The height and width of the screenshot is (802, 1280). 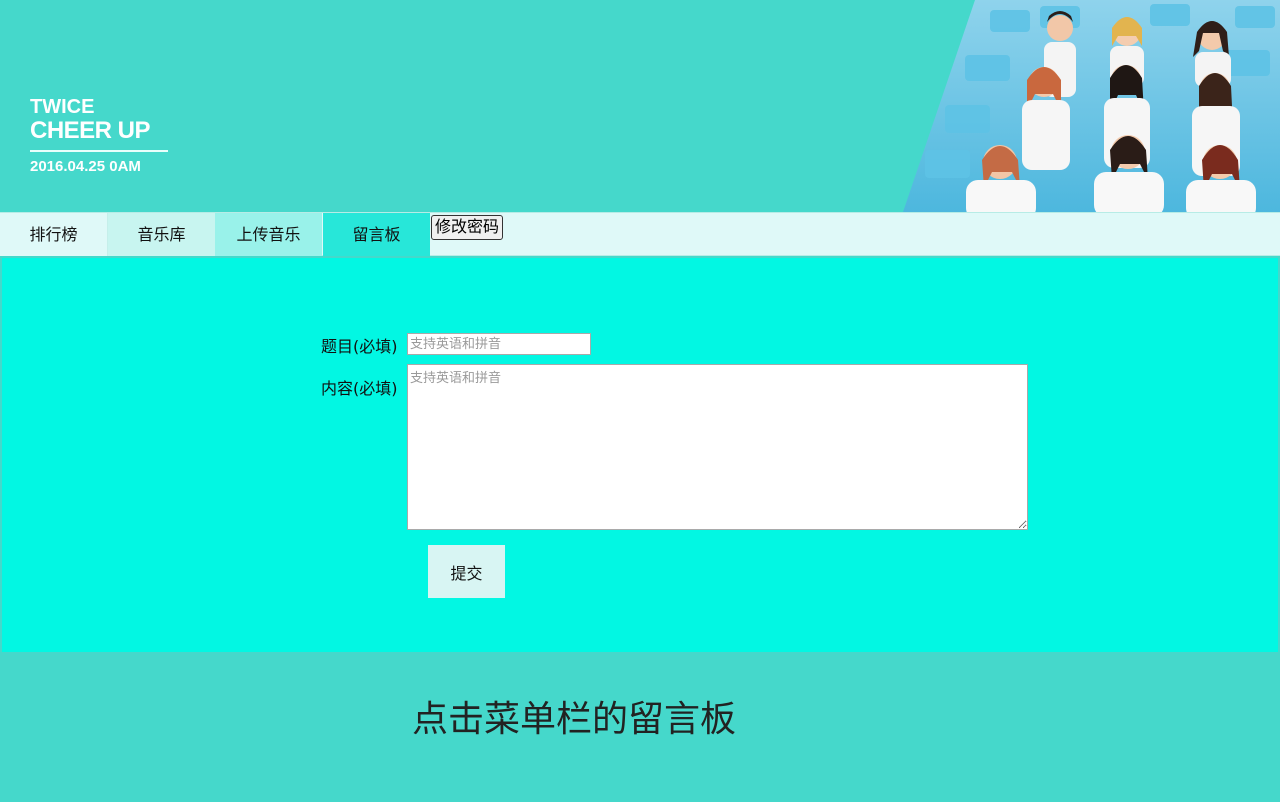 What do you see at coordinates (90, 130) in the screenshot?
I see `brand-line2: CHEER UP` at bounding box center [90, 130].